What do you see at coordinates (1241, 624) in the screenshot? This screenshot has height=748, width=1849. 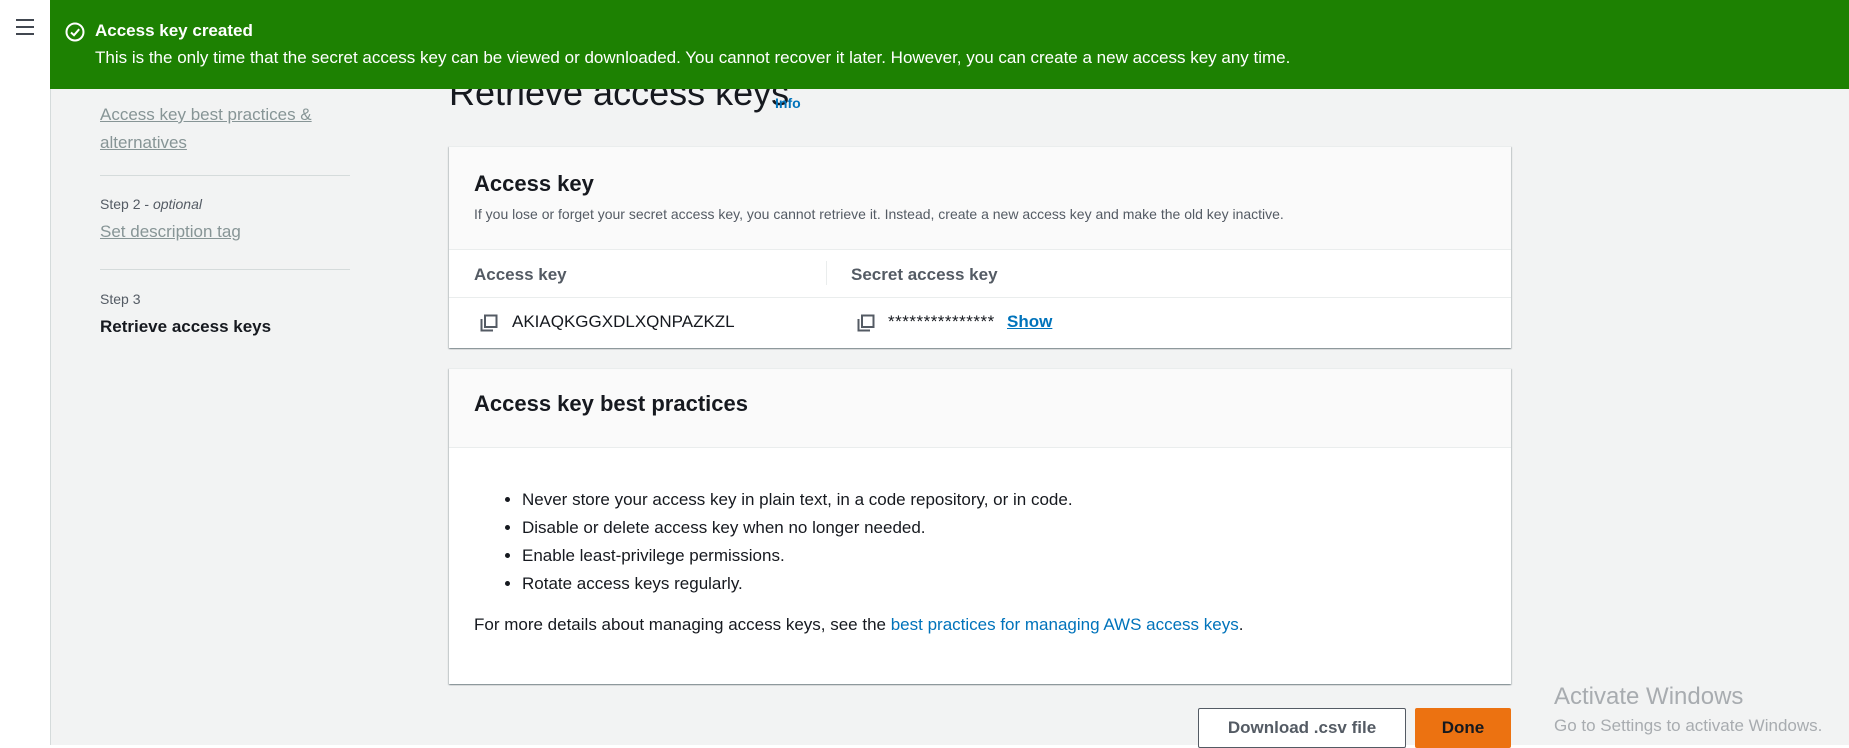 I see `footnote-suffix: .` at bounding box center [1241, 624].